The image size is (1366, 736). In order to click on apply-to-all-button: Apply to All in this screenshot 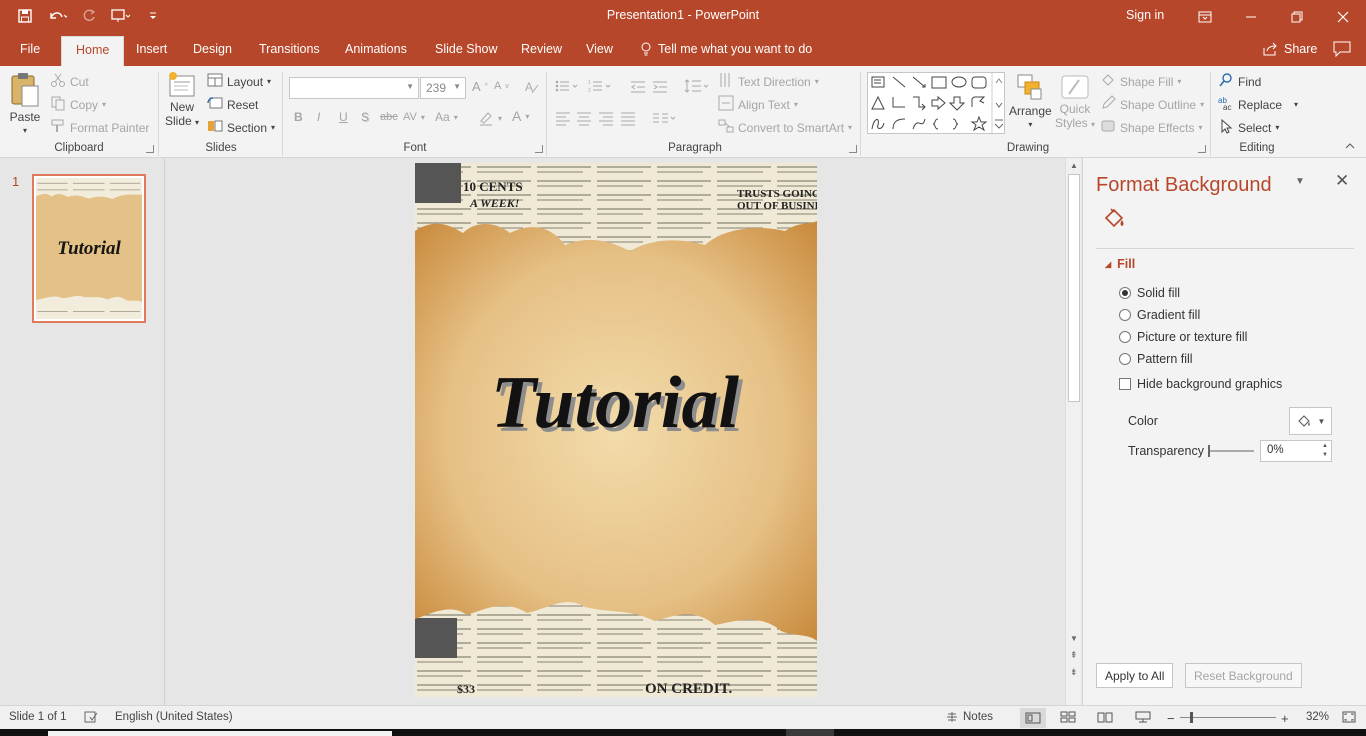, I will do `click(1135, 675)`.